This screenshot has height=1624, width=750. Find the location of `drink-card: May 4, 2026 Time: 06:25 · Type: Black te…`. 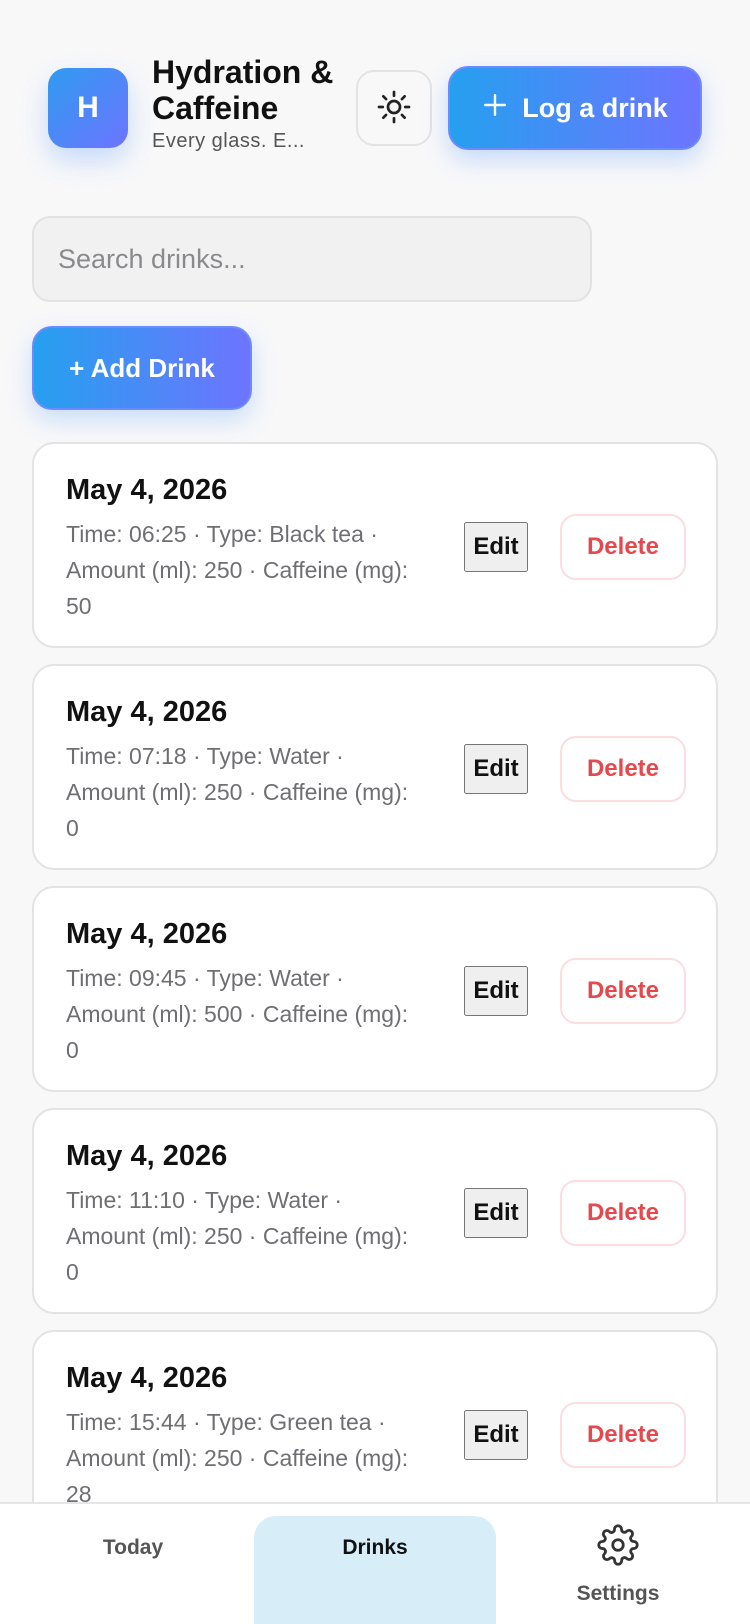

drink-card: May 4, 2026 Time: 06:25 · Type: Black te… is located at coordinates (375, 545).